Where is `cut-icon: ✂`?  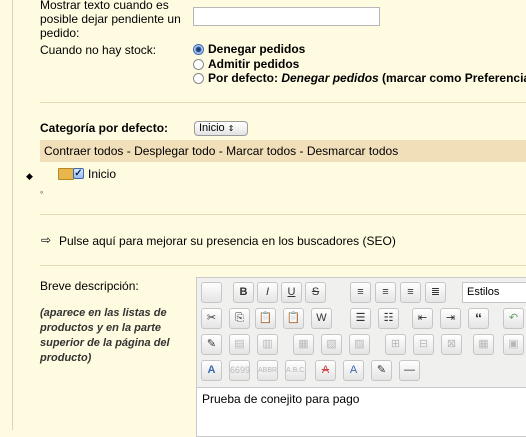
cut-icon: ✂ is located at coordinates (211, 318).